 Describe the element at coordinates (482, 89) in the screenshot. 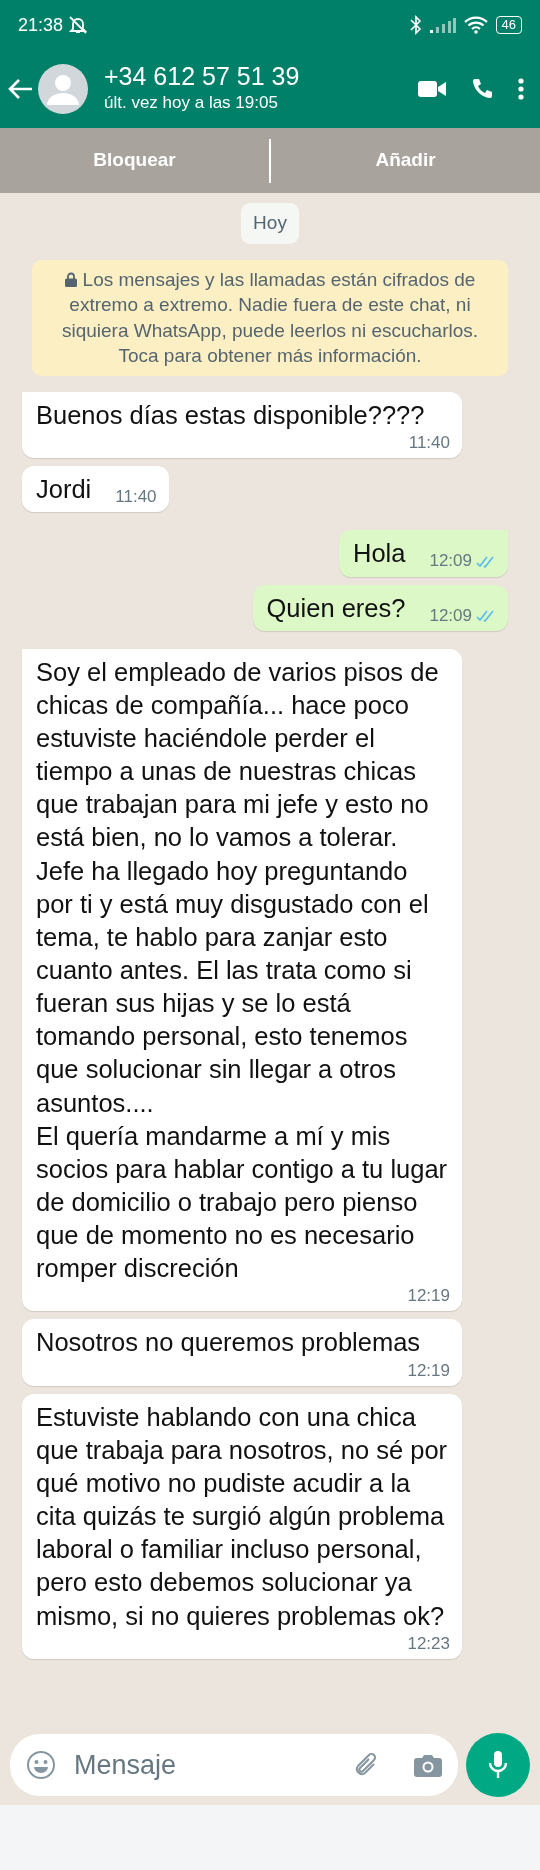

I see `phone-icon` at that location.